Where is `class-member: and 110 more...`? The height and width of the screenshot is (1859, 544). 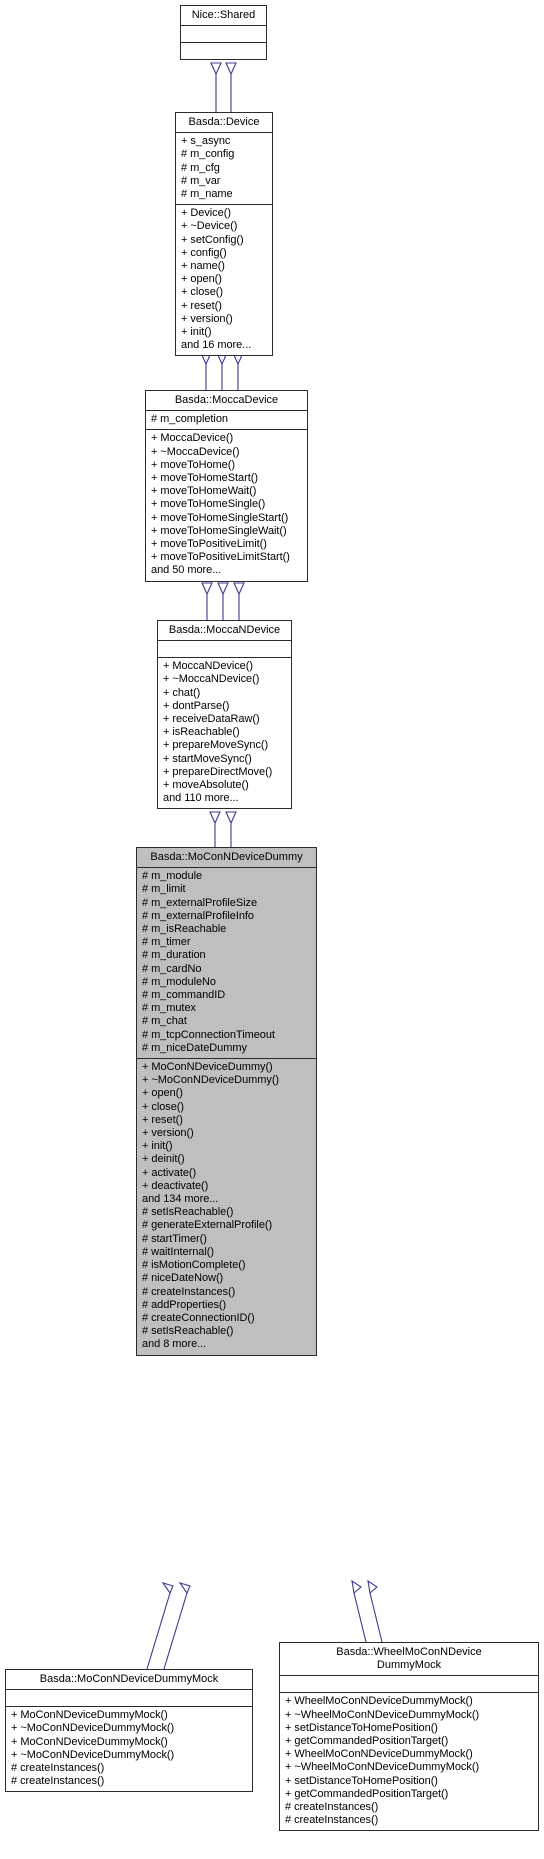 class-member: and 110 more... is located at coordinates (201, 798).